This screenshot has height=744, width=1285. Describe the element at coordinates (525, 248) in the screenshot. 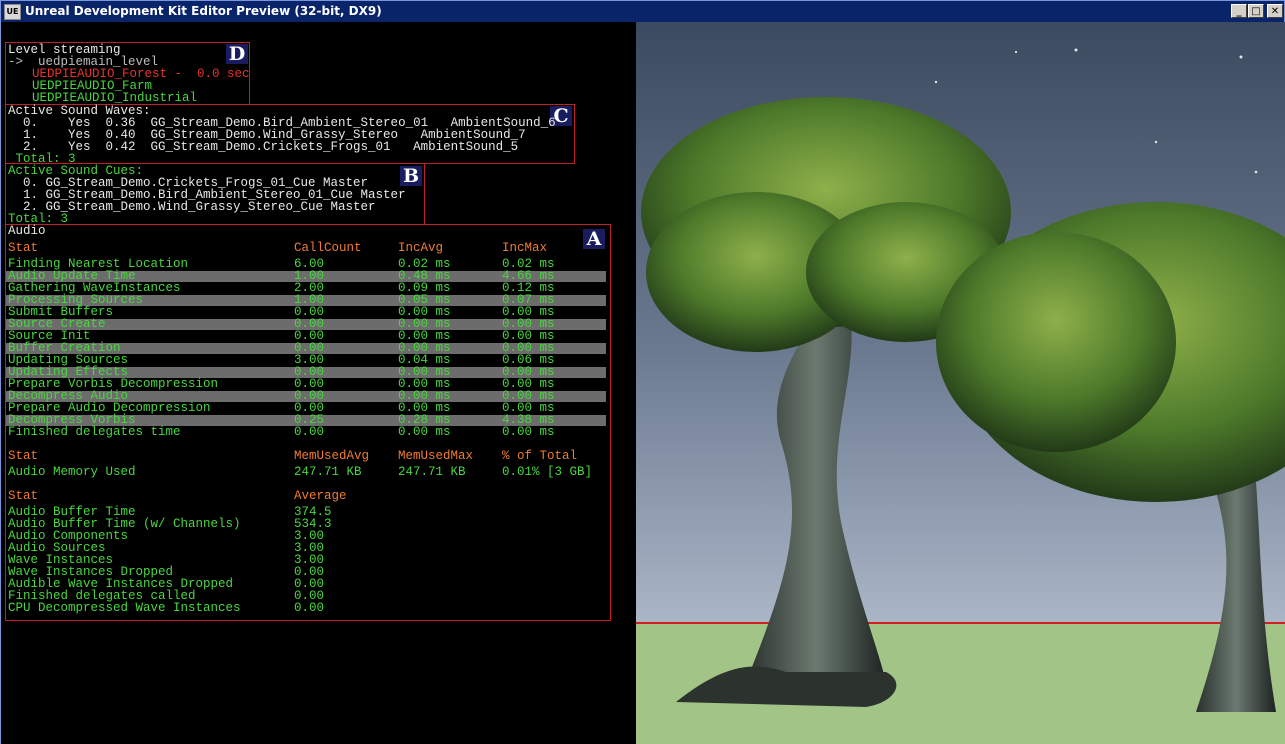

I see `timing-header-cell: IncMax` at that location.